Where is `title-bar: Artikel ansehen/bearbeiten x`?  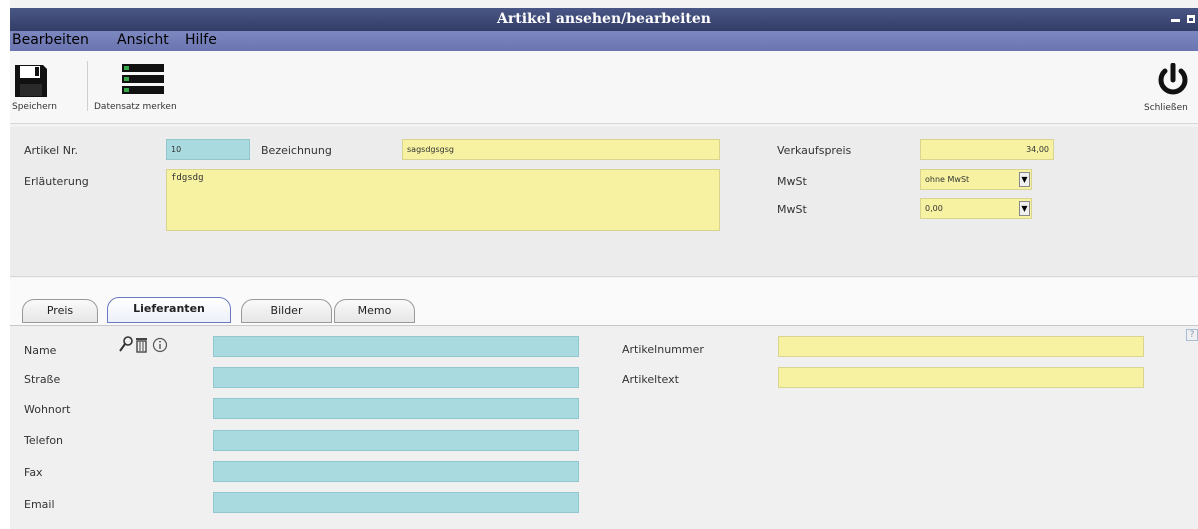
title-bar: Artikel ansehen/bearbeiten x is located at coordinates (604, 19).